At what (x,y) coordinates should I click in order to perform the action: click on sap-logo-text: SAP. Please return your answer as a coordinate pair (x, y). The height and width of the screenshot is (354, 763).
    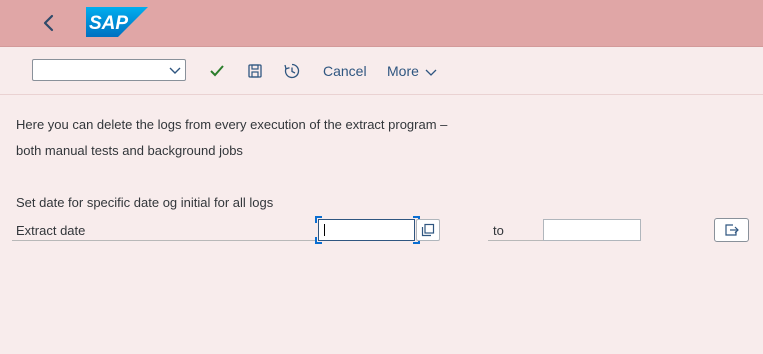
    Looking at the image, I should click on (108, 23).